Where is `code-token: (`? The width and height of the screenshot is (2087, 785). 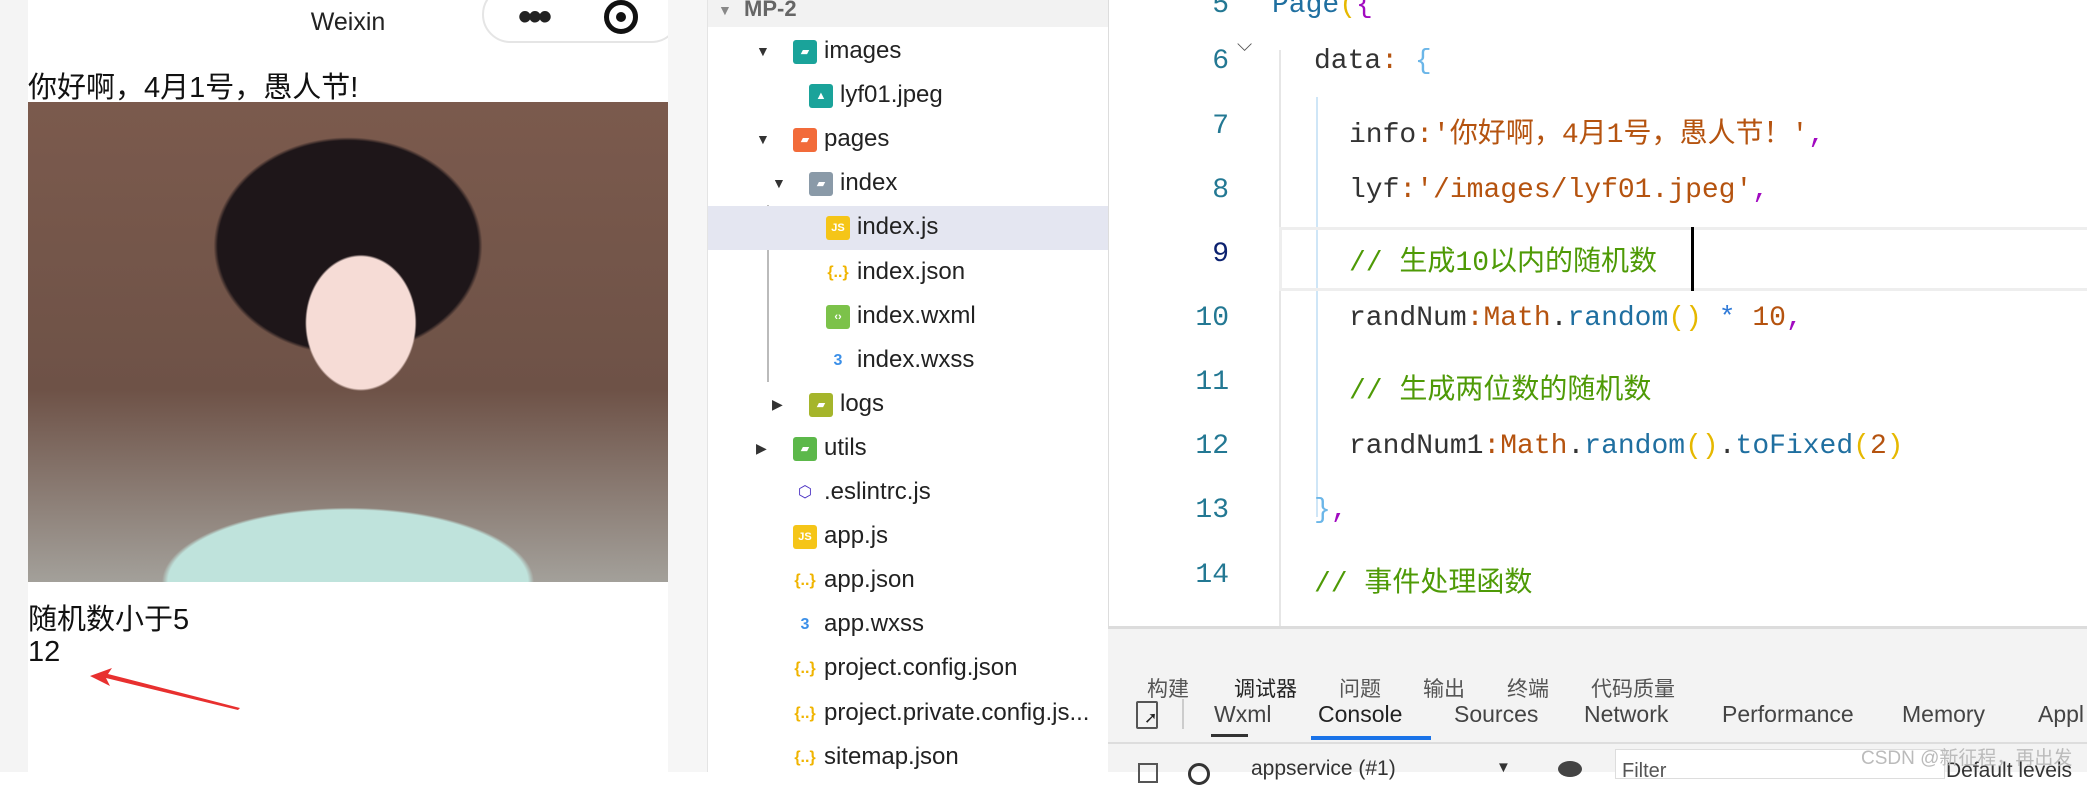
code-token: ( is located at coordinates (1348, 10).